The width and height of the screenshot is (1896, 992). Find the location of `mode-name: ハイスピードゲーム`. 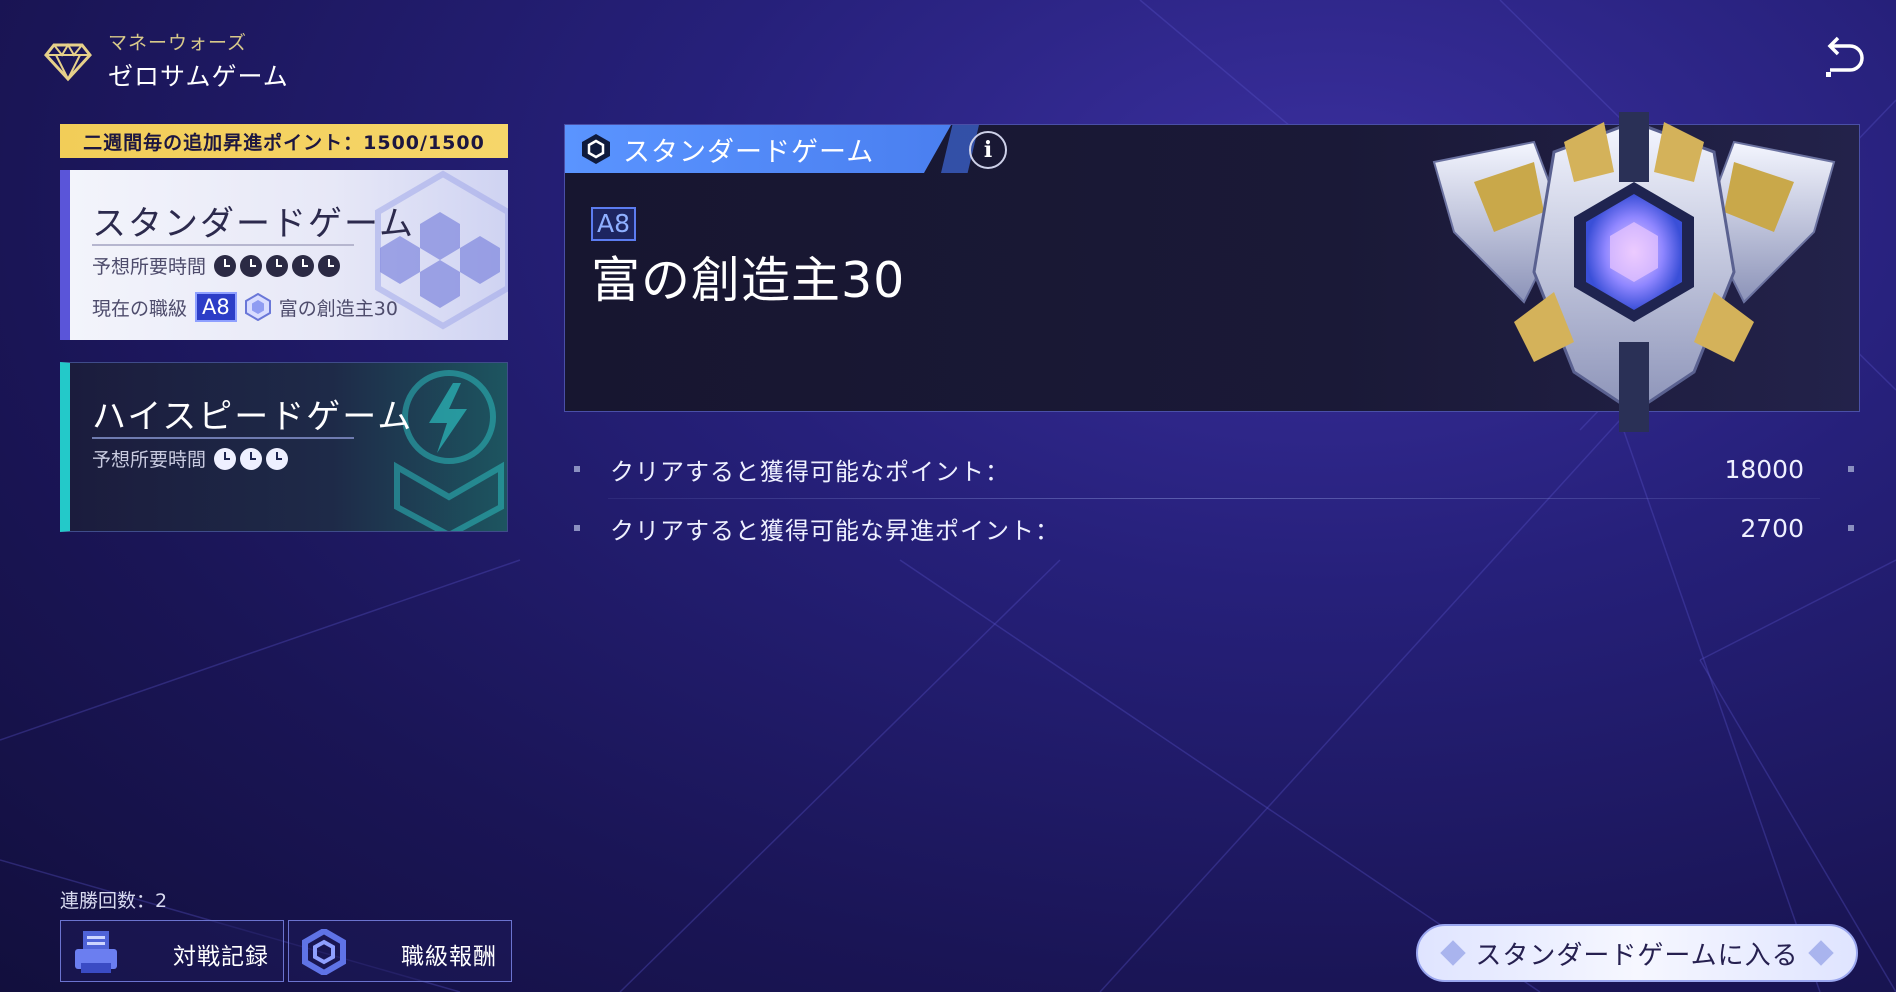

mode-name: ハイスピードゲーム is located at coordinates (253, 417).